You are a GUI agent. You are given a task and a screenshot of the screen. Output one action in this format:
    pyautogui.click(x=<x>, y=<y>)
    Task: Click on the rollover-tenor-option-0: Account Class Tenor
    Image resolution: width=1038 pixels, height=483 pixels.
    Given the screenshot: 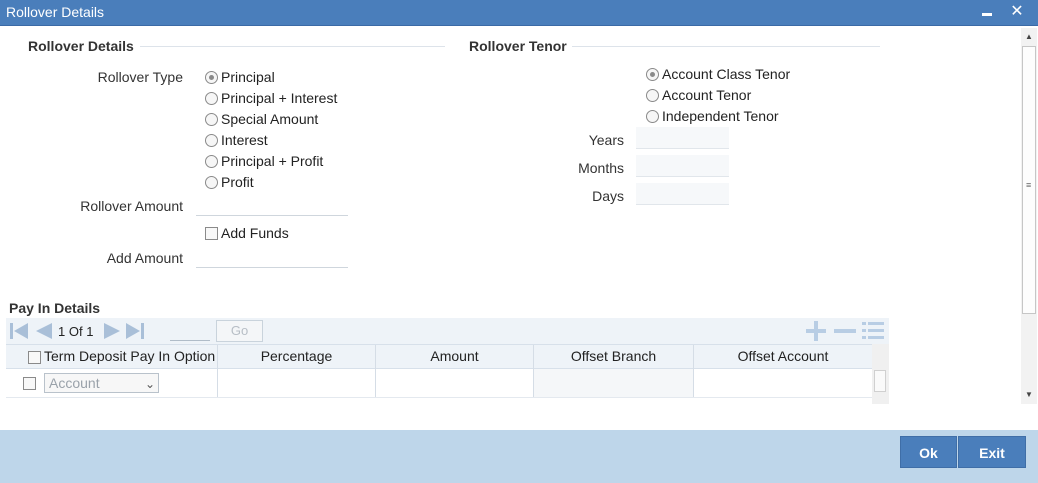 What is the action you would take?
    pyautogui.click(x=718, y=74)
    